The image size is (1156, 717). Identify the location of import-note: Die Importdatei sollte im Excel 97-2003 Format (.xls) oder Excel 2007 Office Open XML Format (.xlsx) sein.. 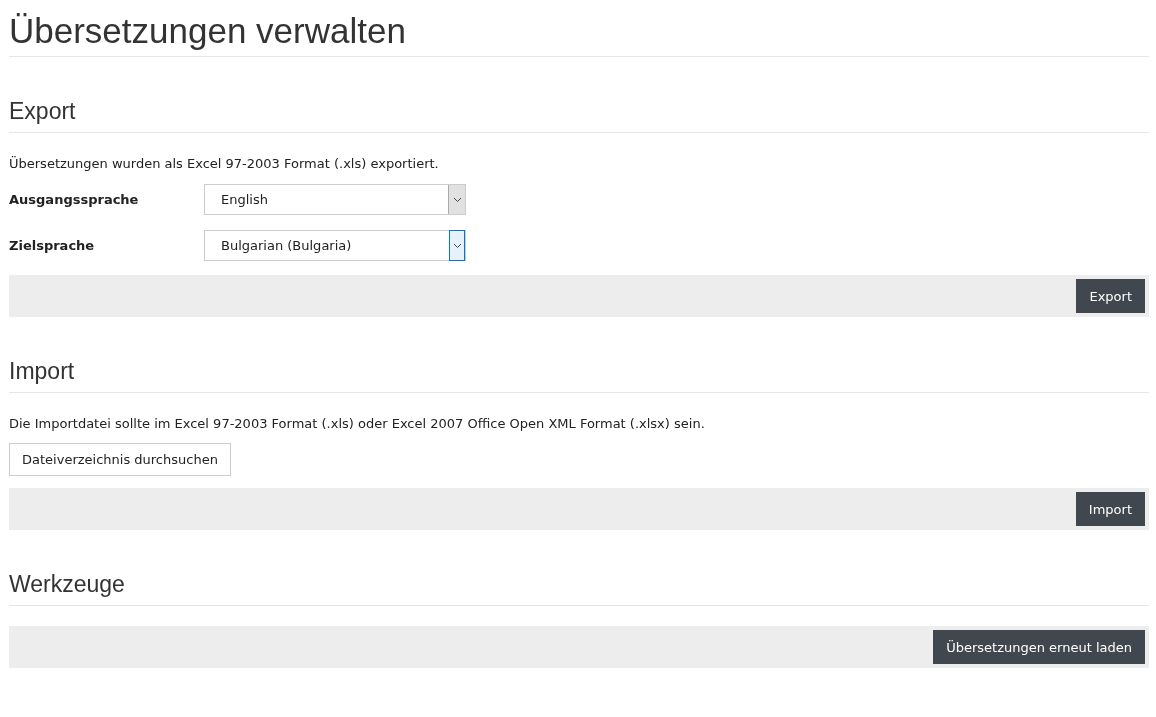
(357, 424).